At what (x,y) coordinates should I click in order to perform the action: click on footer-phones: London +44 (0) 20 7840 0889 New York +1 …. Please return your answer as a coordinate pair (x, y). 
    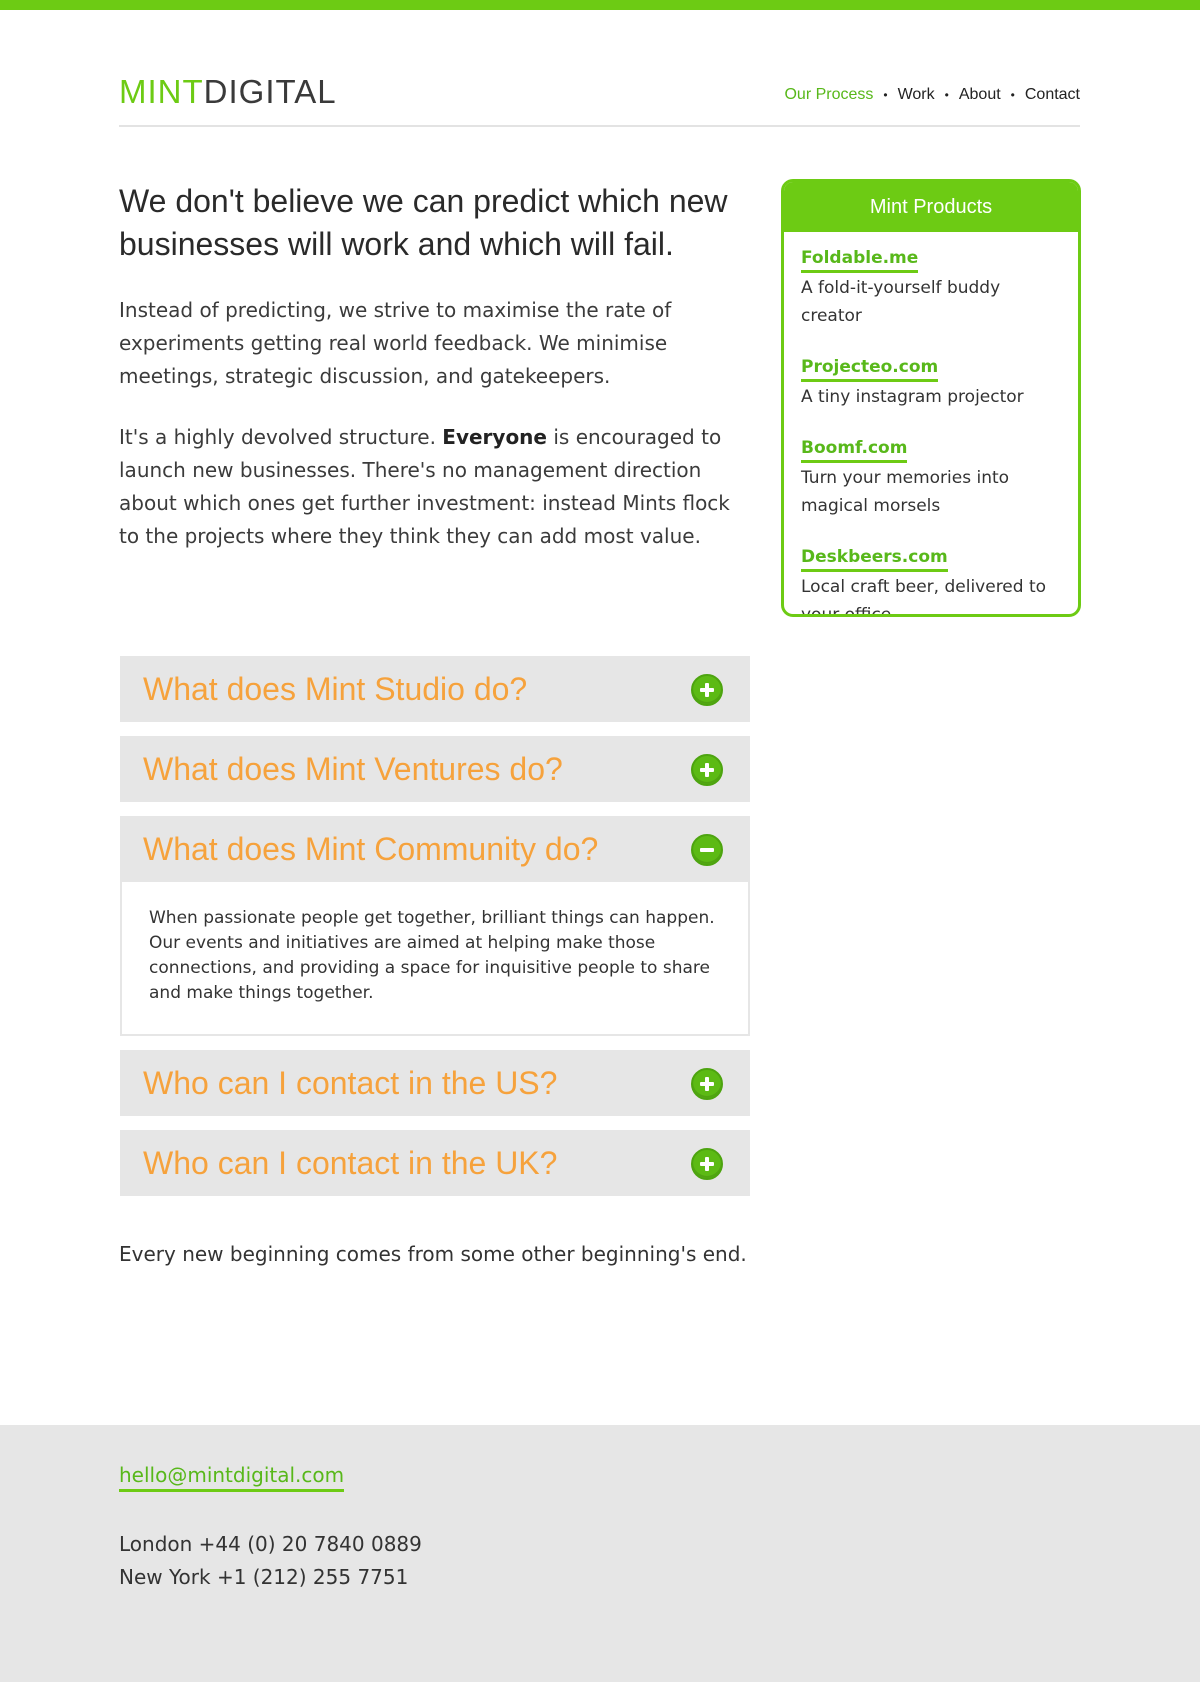
    Looking at the image, I should click on (270, 1561).